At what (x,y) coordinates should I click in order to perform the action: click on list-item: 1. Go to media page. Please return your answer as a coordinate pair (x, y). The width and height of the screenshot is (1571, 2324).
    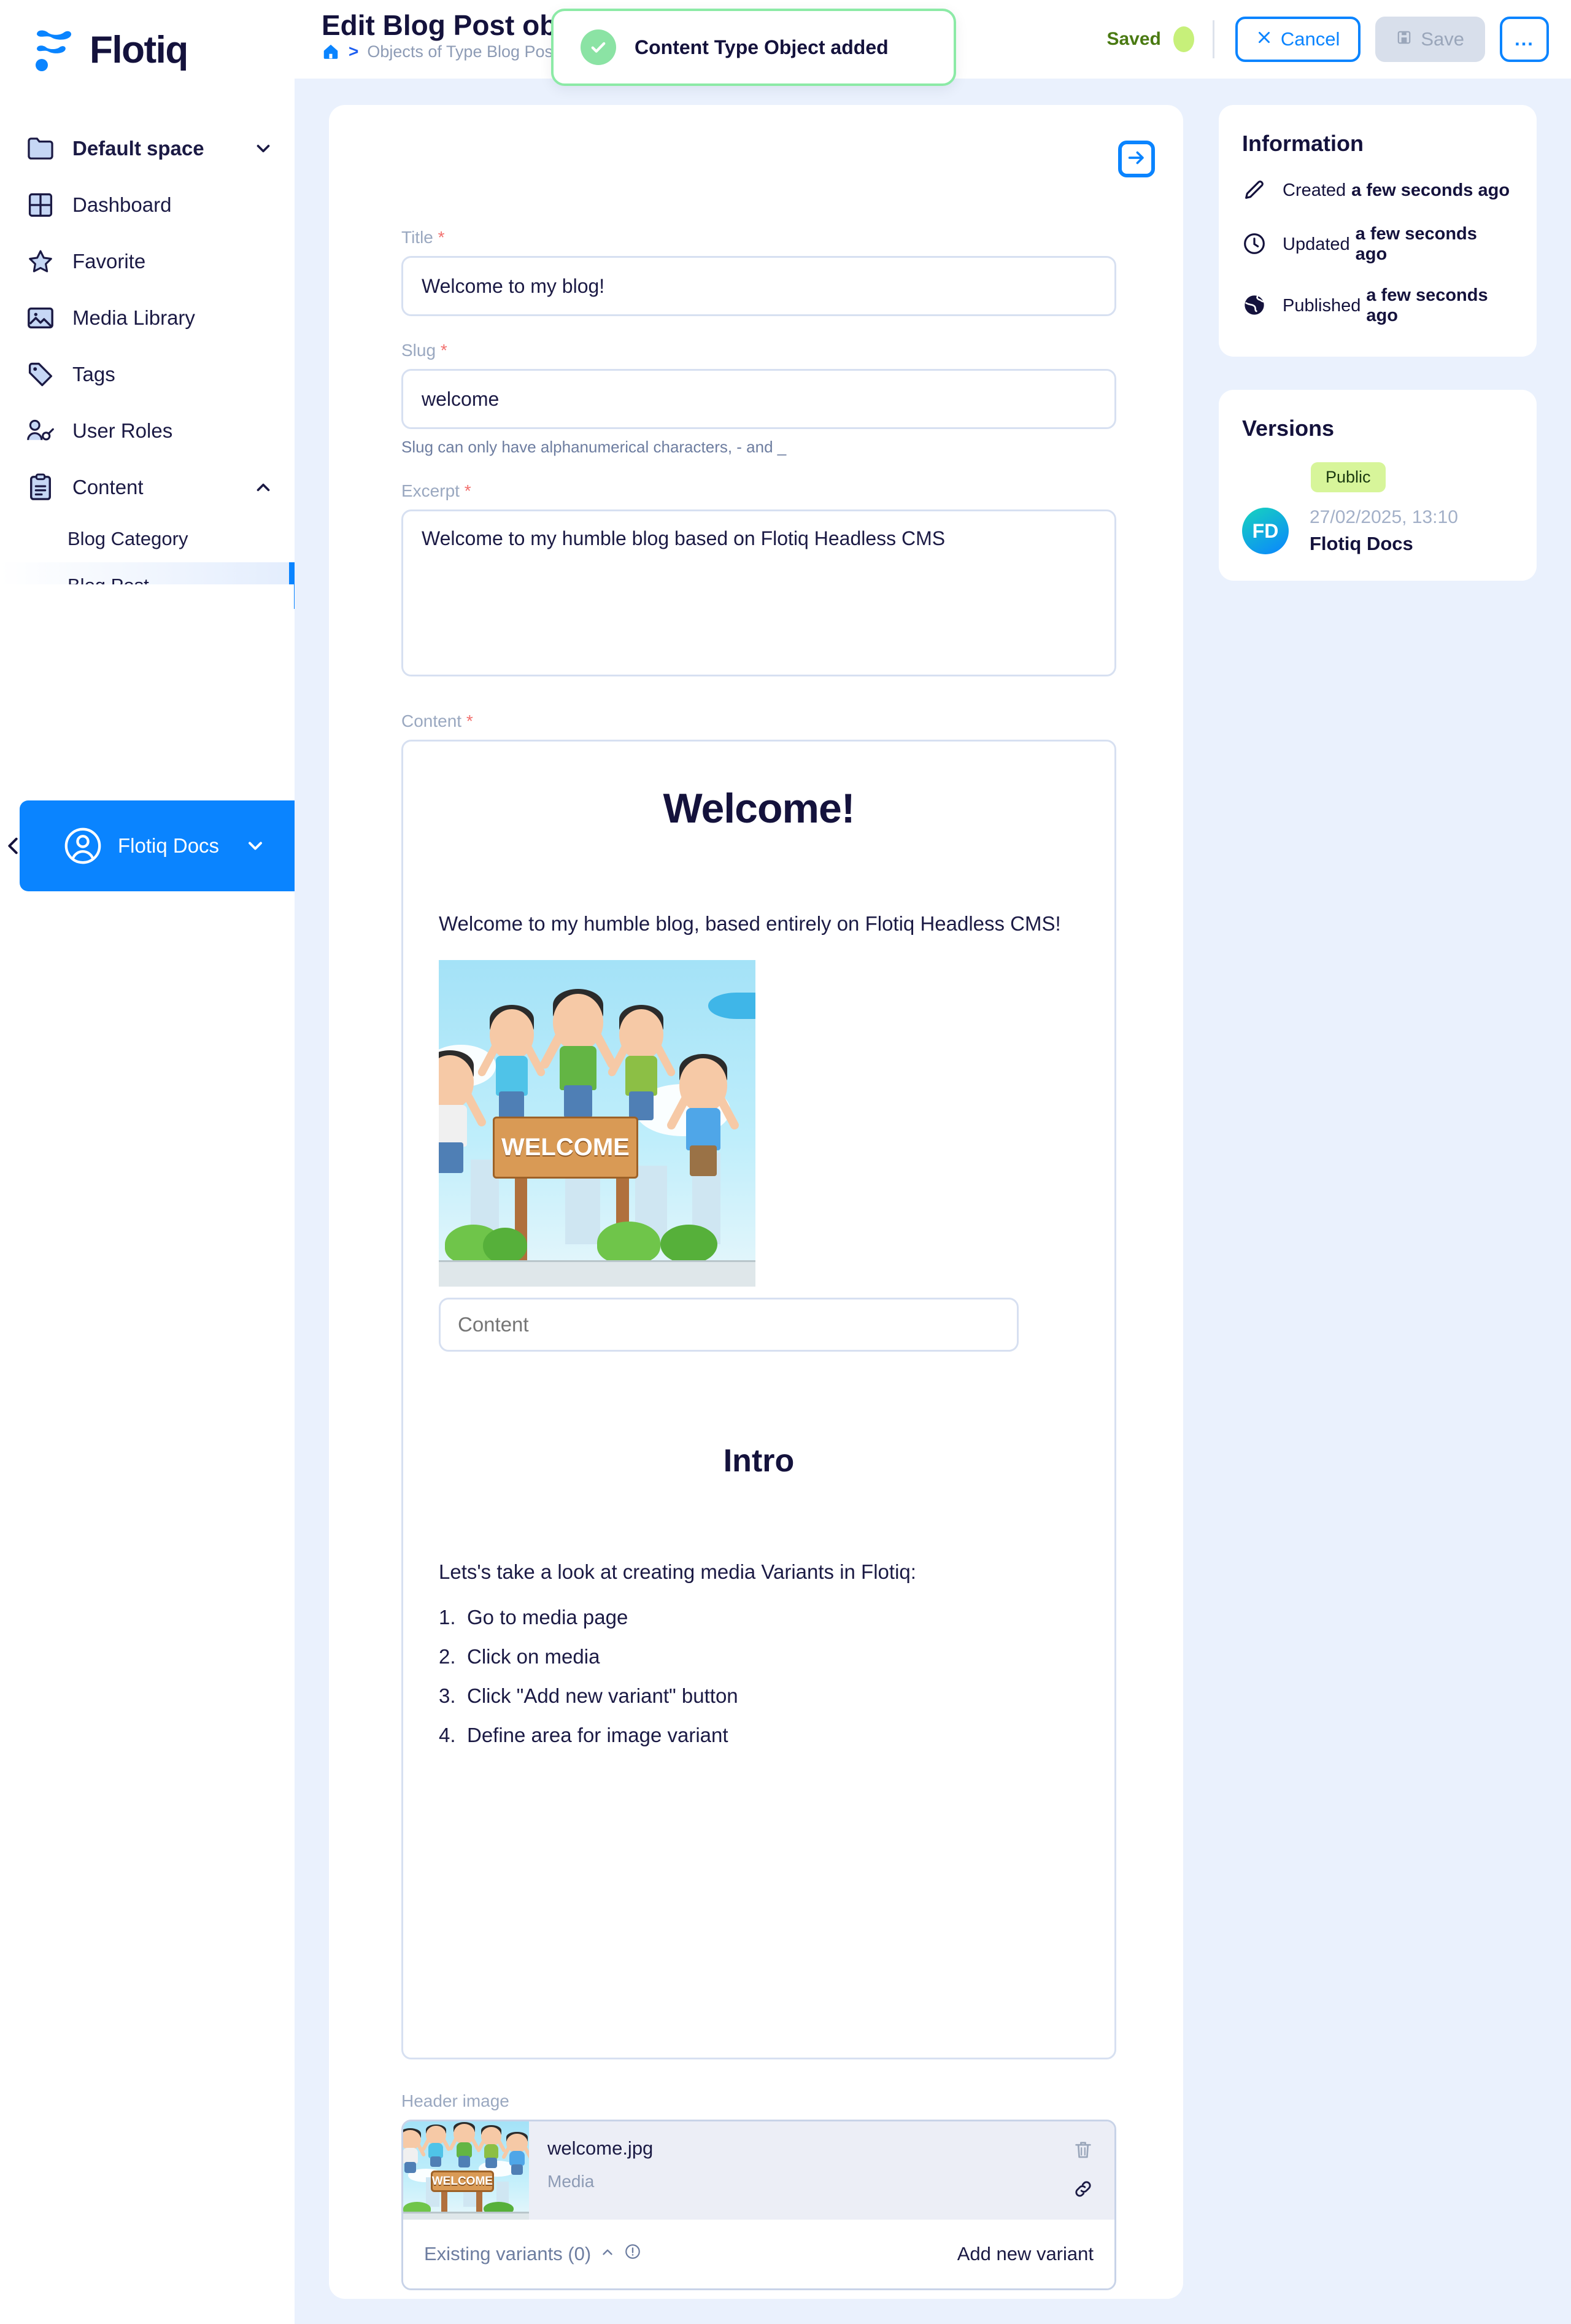
    Looking at the image, I should click on (759, 1617).